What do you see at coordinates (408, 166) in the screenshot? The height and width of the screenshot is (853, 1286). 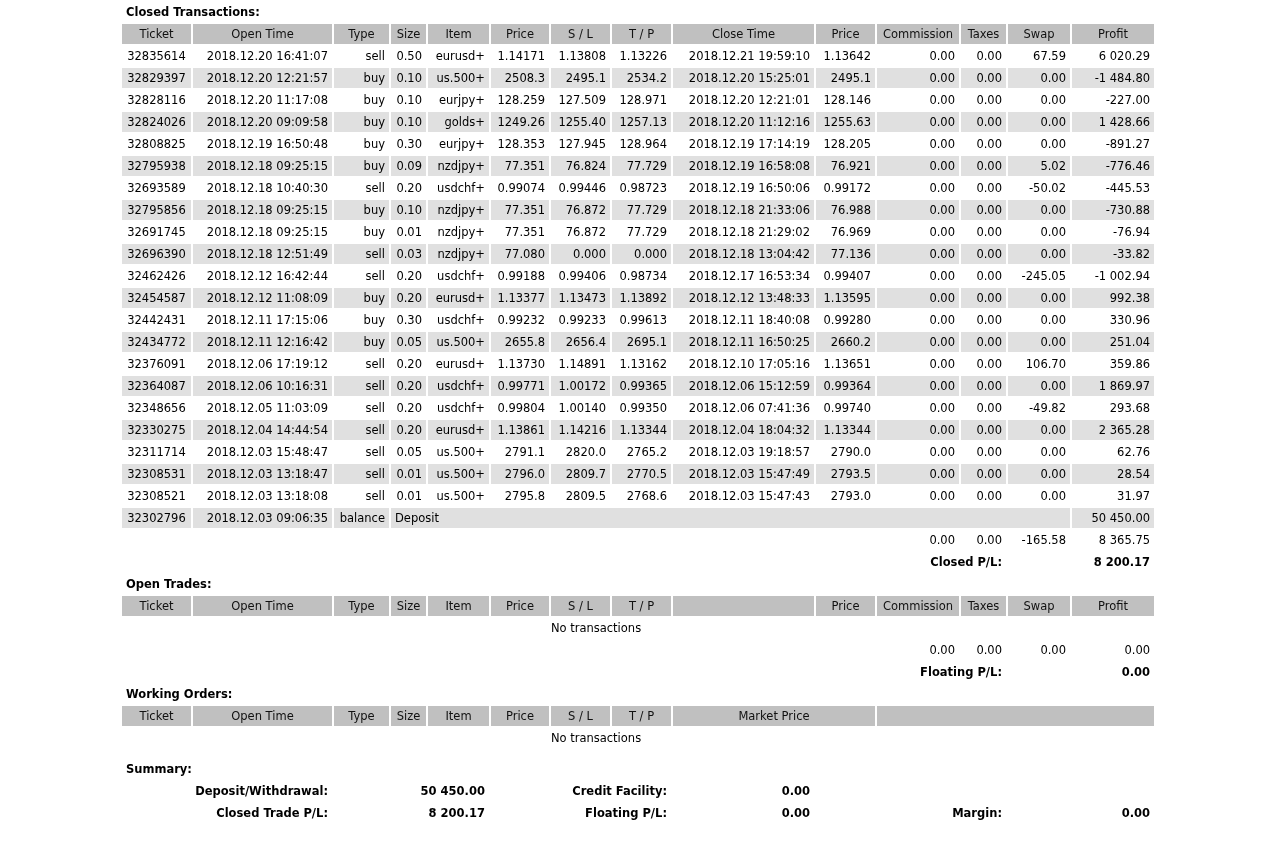 I see `table-cell: 0.09` at bounding box center [408, 166].